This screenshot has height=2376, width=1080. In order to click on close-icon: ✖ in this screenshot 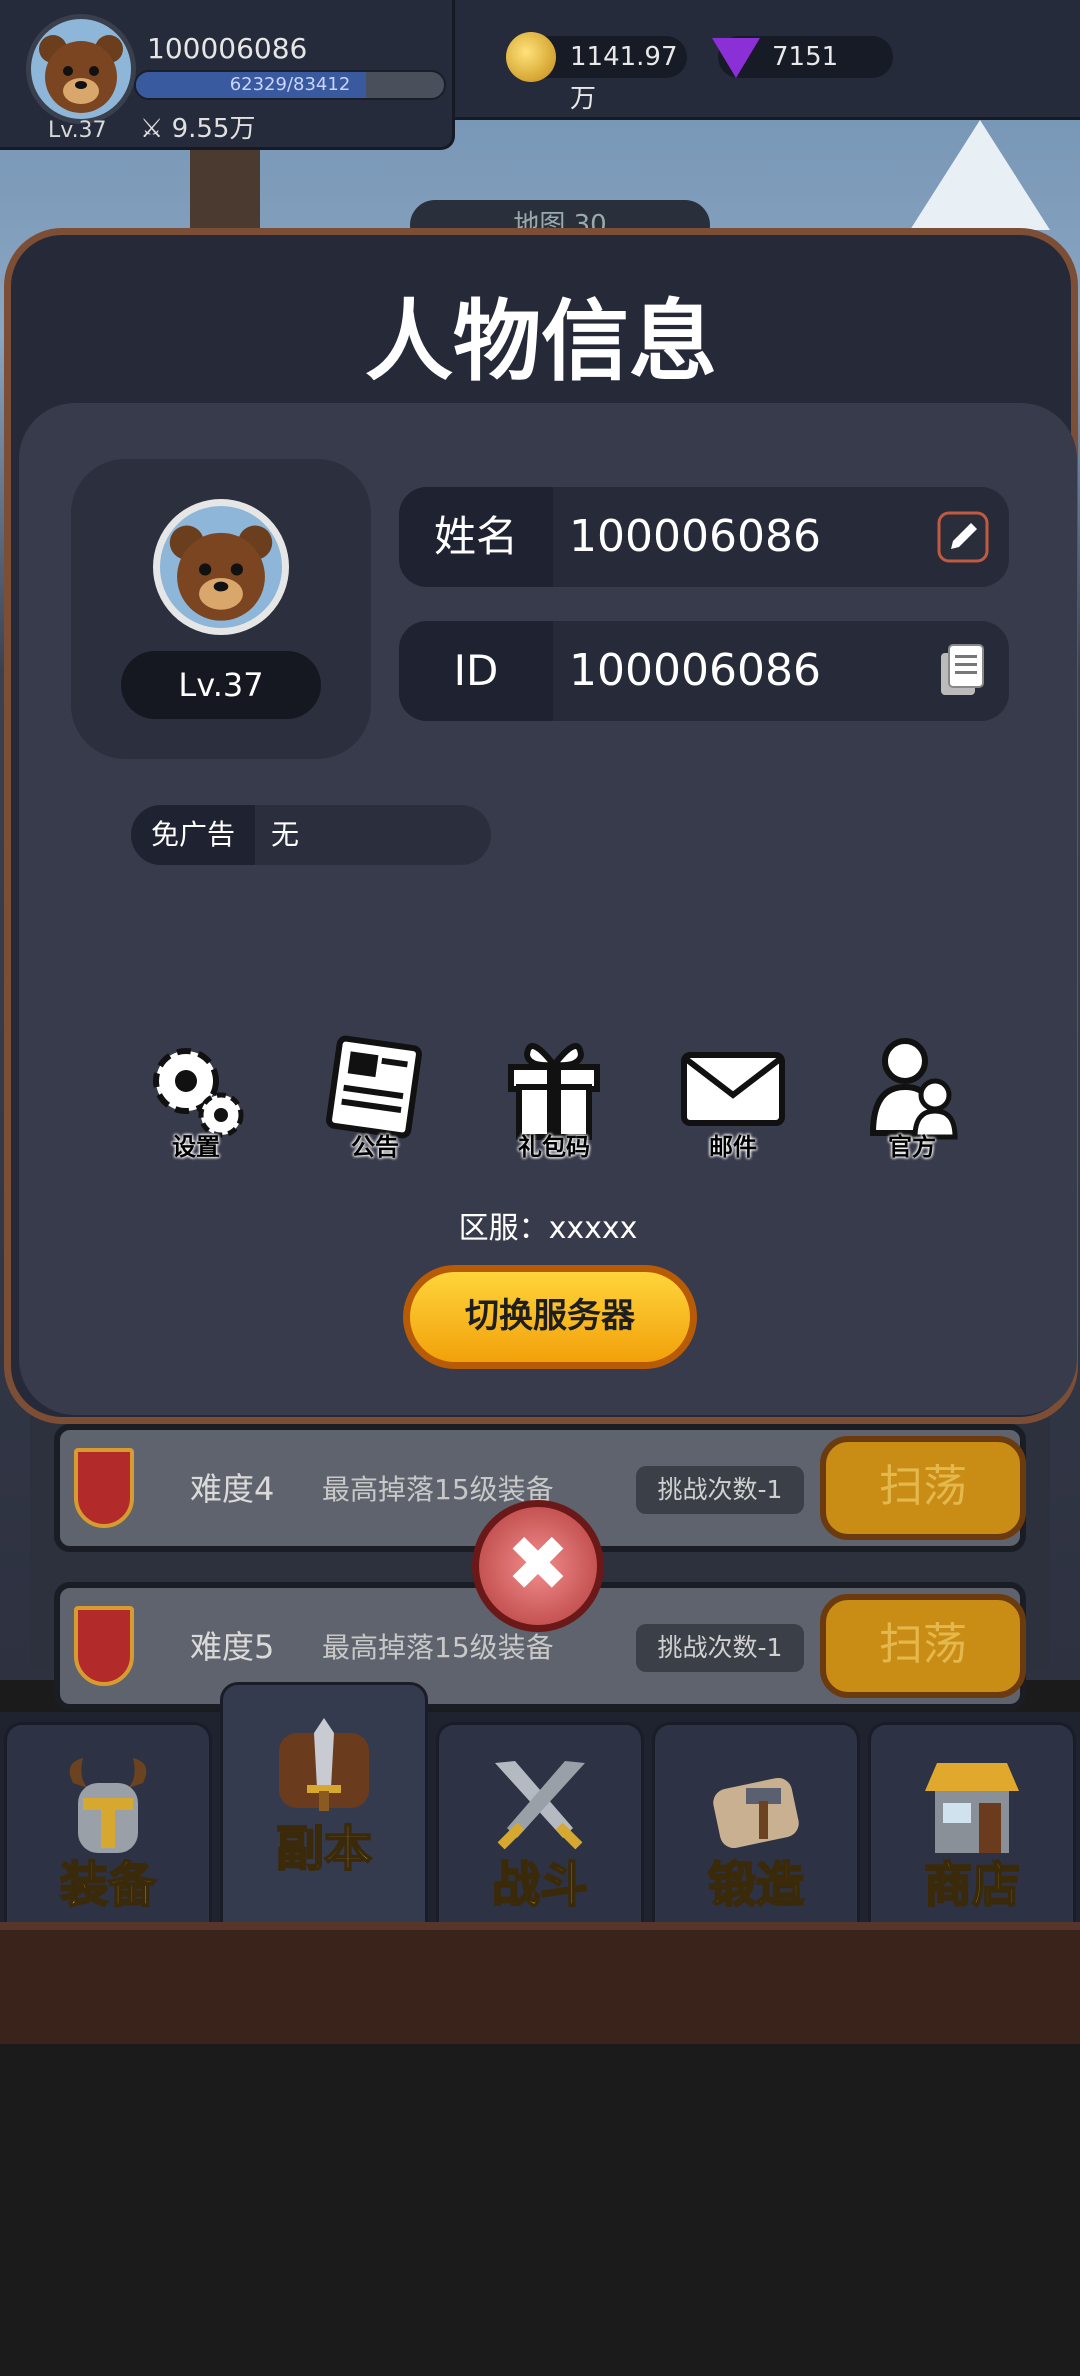, I will do `click(538, 1563)`.